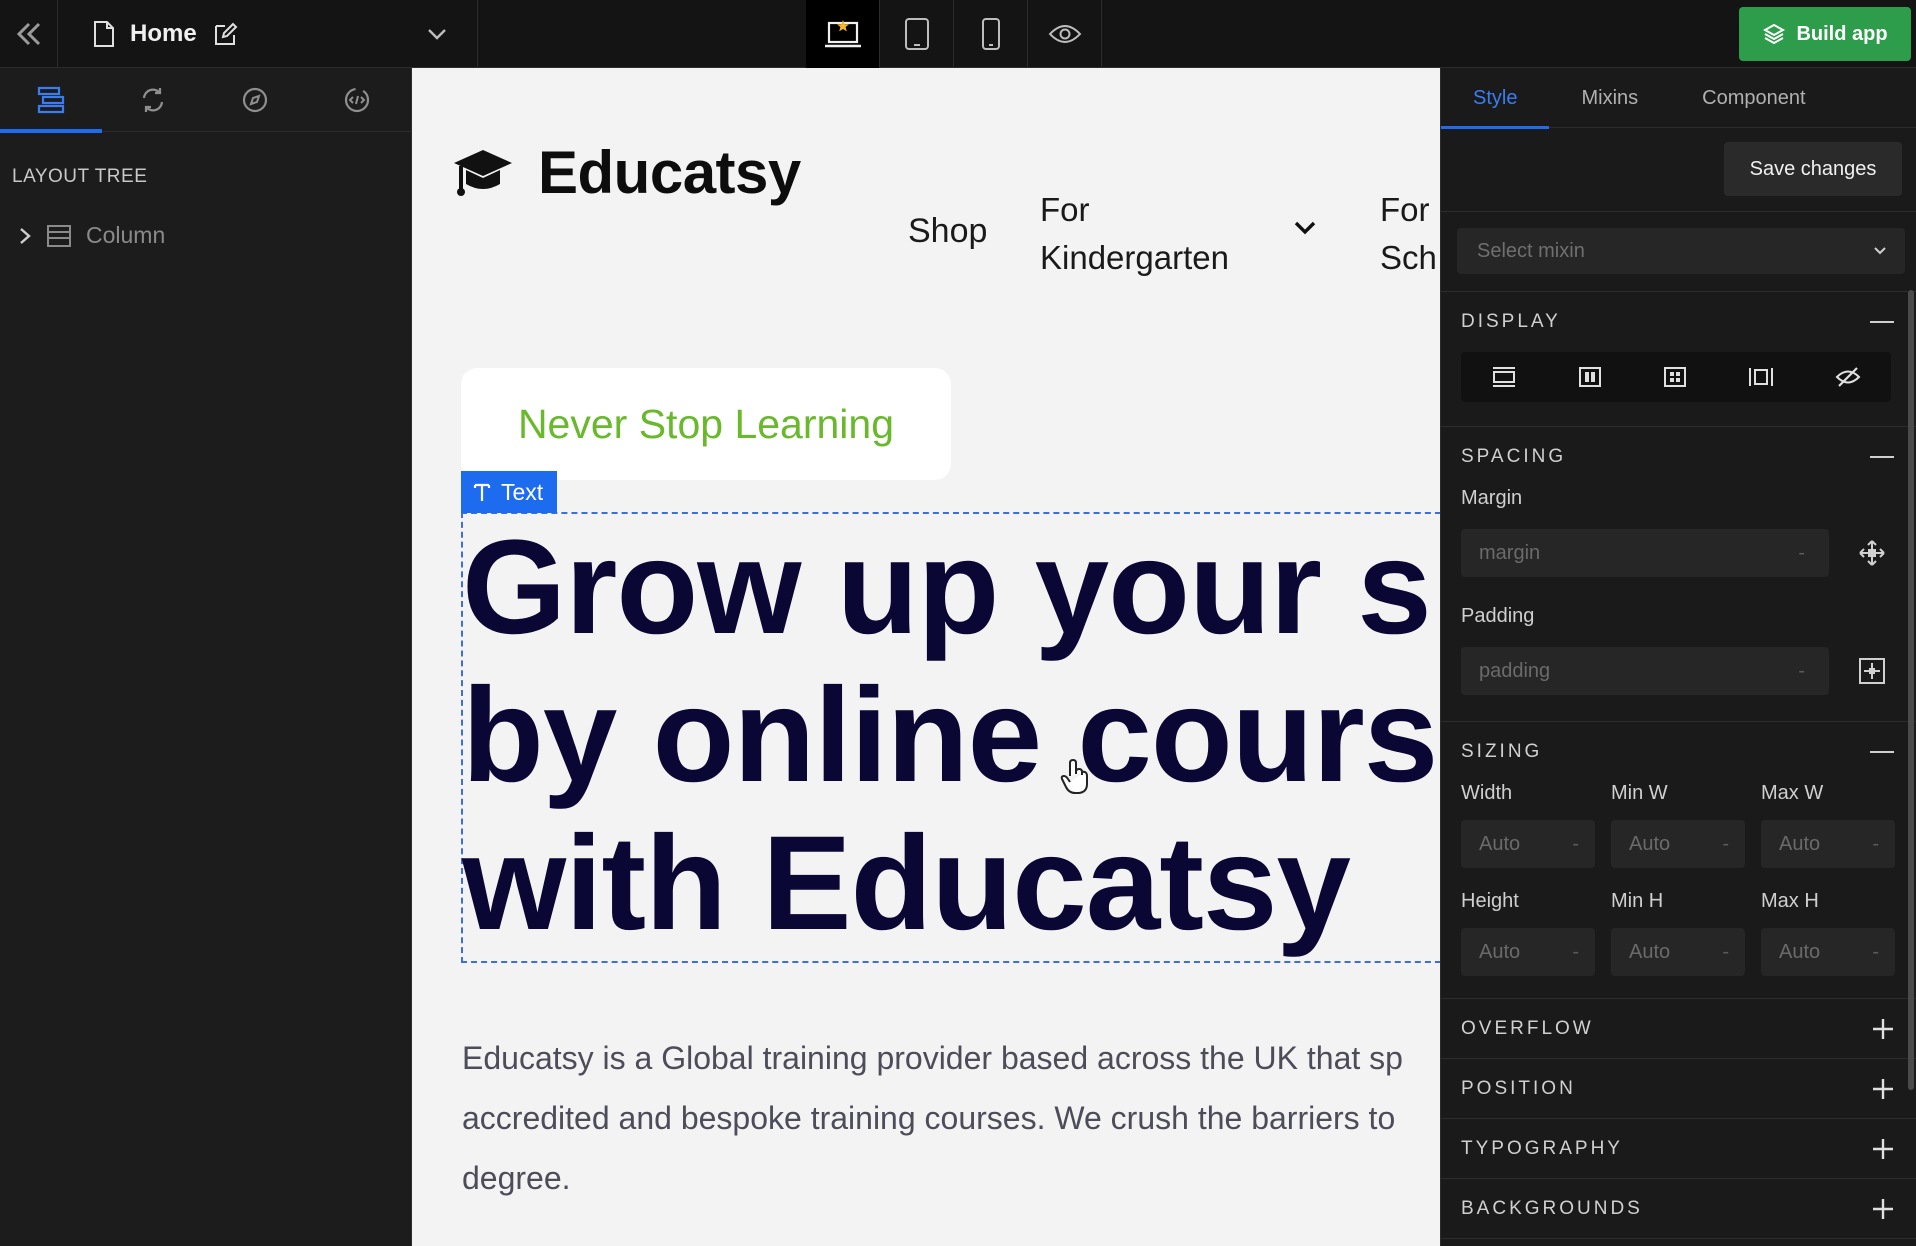 This screenshot has height=1246, width=1916. What do you see at coordinates (1408, 234) in the screenshot?
I see `nav-school-link: For Sch` at bounding box center [1408, 234].